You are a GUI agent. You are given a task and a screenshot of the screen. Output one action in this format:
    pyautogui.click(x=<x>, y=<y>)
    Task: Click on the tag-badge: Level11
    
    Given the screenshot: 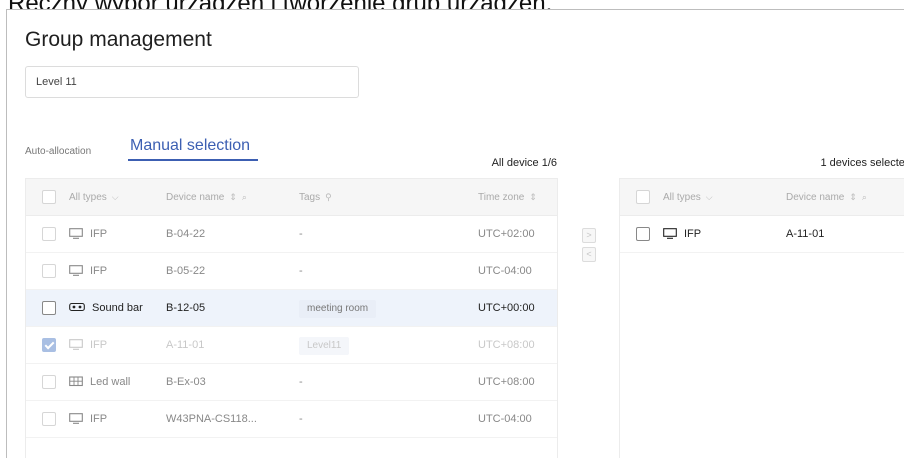 What is the action you would take?
    pyautogui.click(x=324, y=346)
    